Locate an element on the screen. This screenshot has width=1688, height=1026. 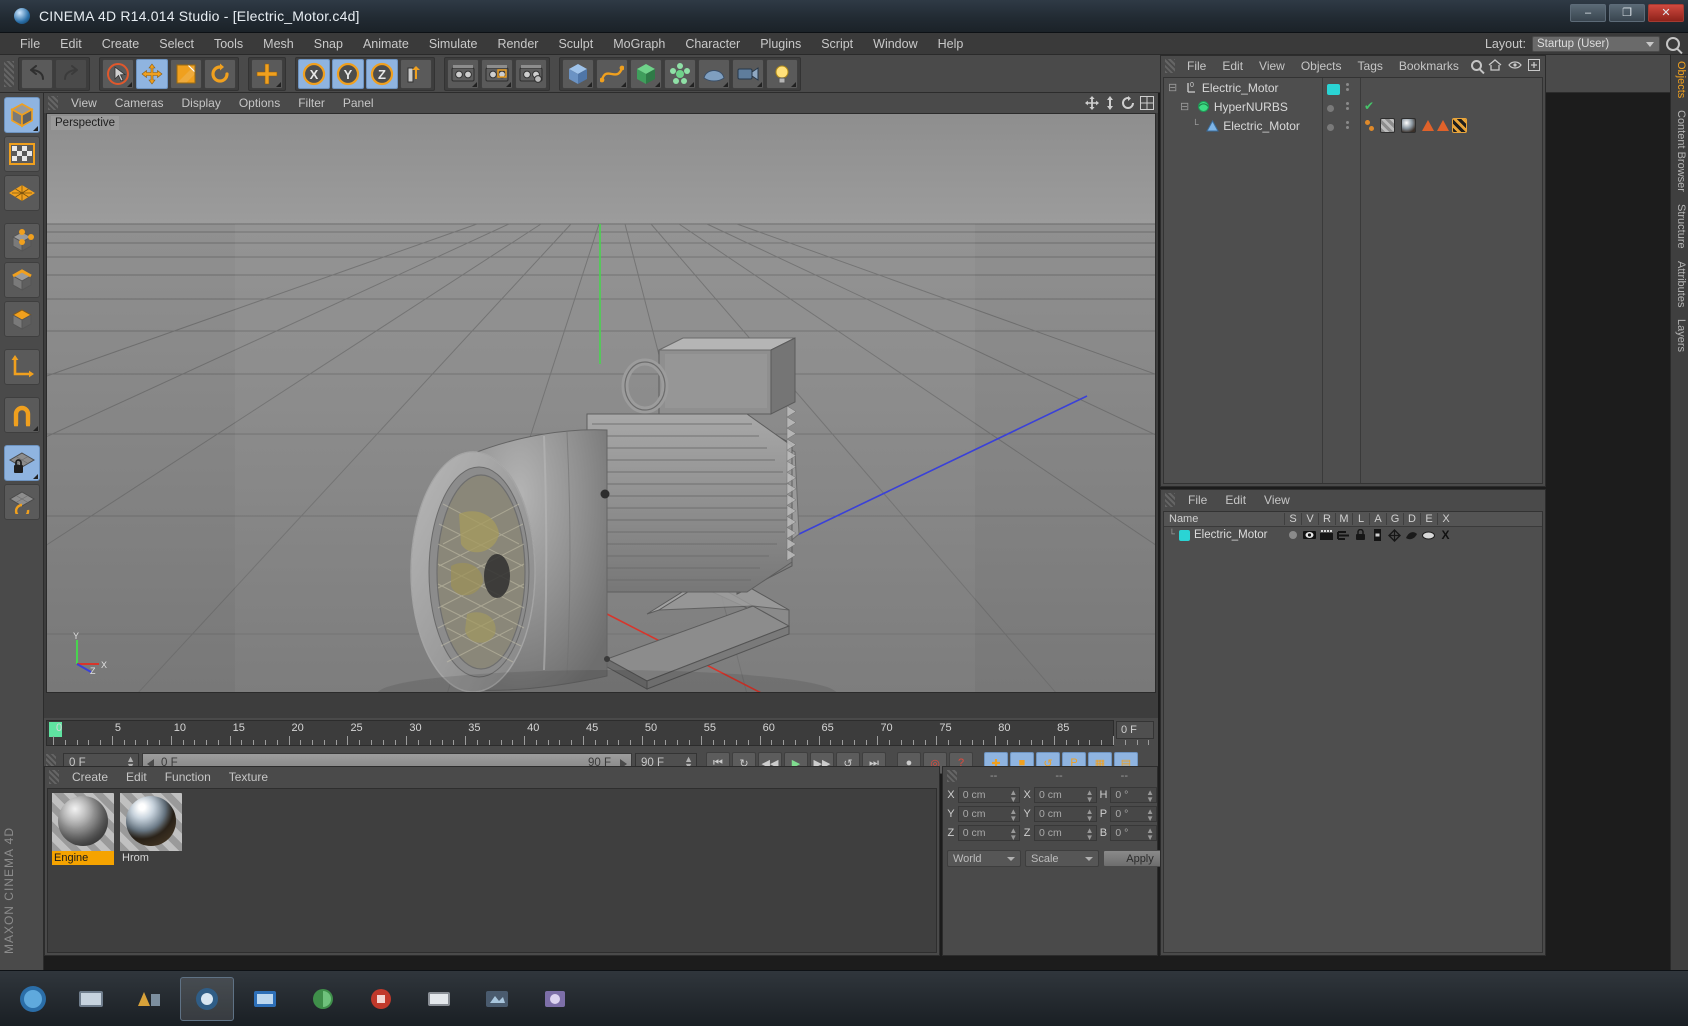
layers-menu-file: File is located at coordinates (1197, 500).